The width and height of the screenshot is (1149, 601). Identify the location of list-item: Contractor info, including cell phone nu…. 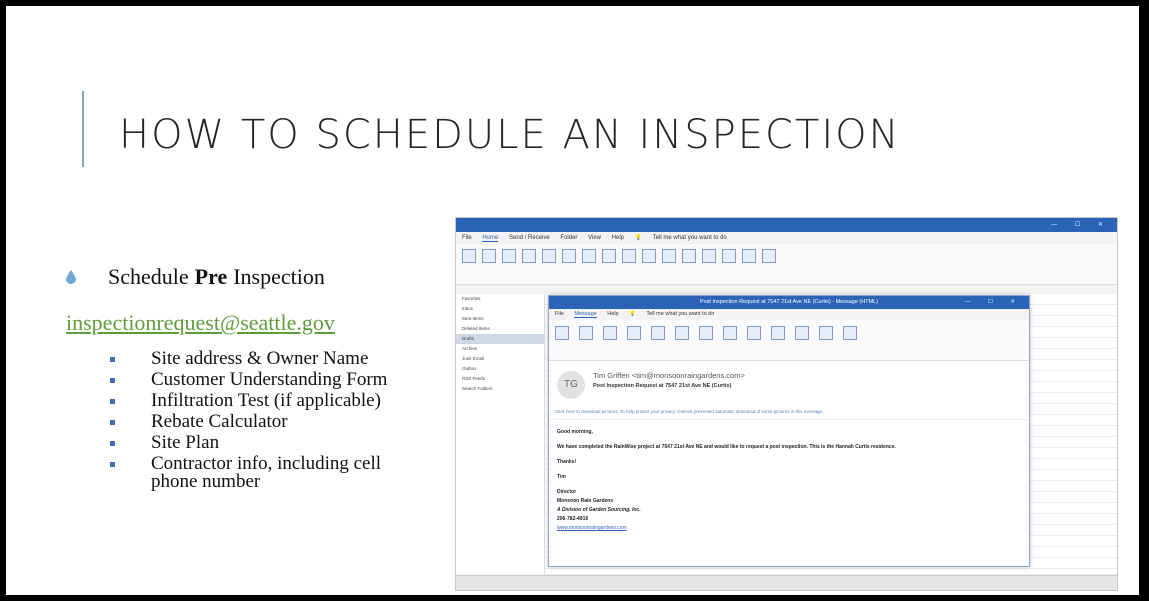
(270, 472).